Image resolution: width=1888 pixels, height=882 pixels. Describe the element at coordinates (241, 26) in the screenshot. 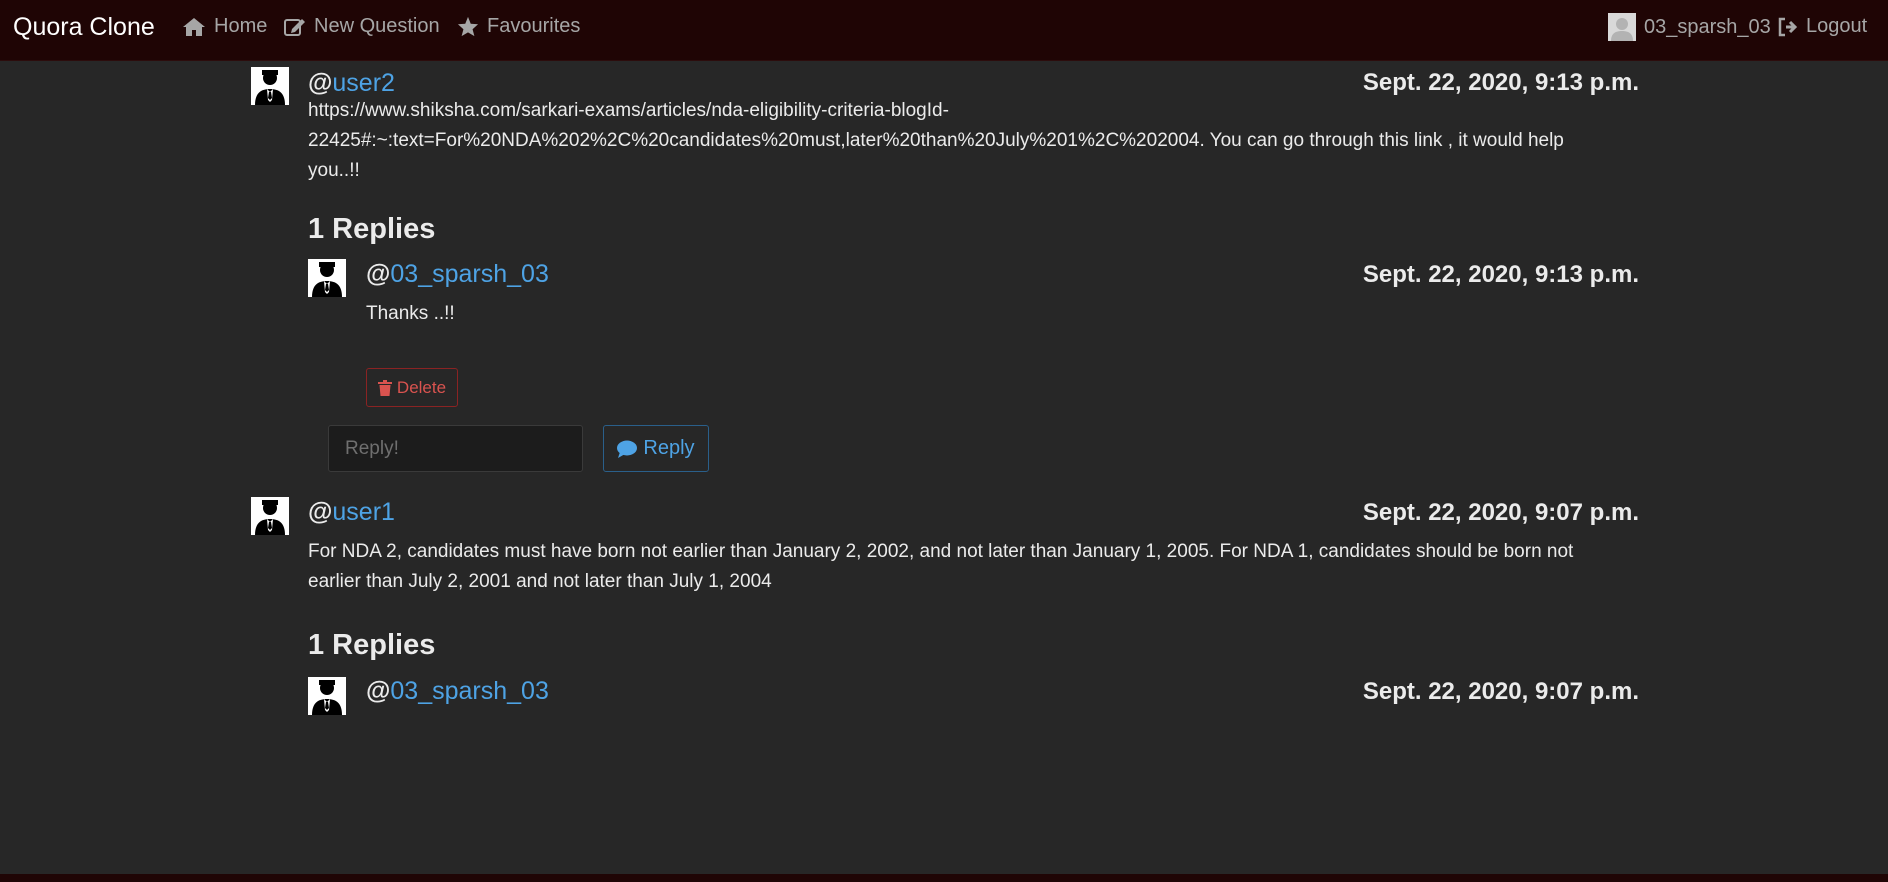

I see `nav-home-label: Home` at that location.